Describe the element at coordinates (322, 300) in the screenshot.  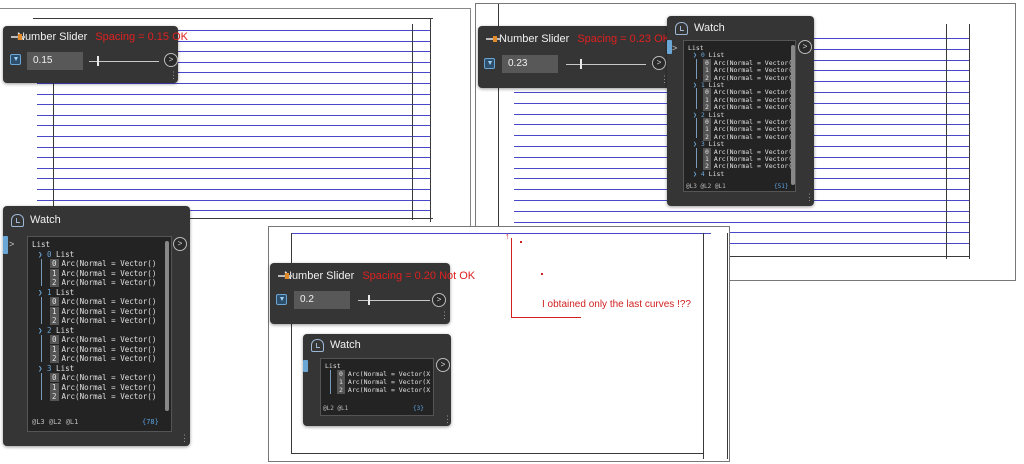
I see `slider-value-field: 0.2` at that location.